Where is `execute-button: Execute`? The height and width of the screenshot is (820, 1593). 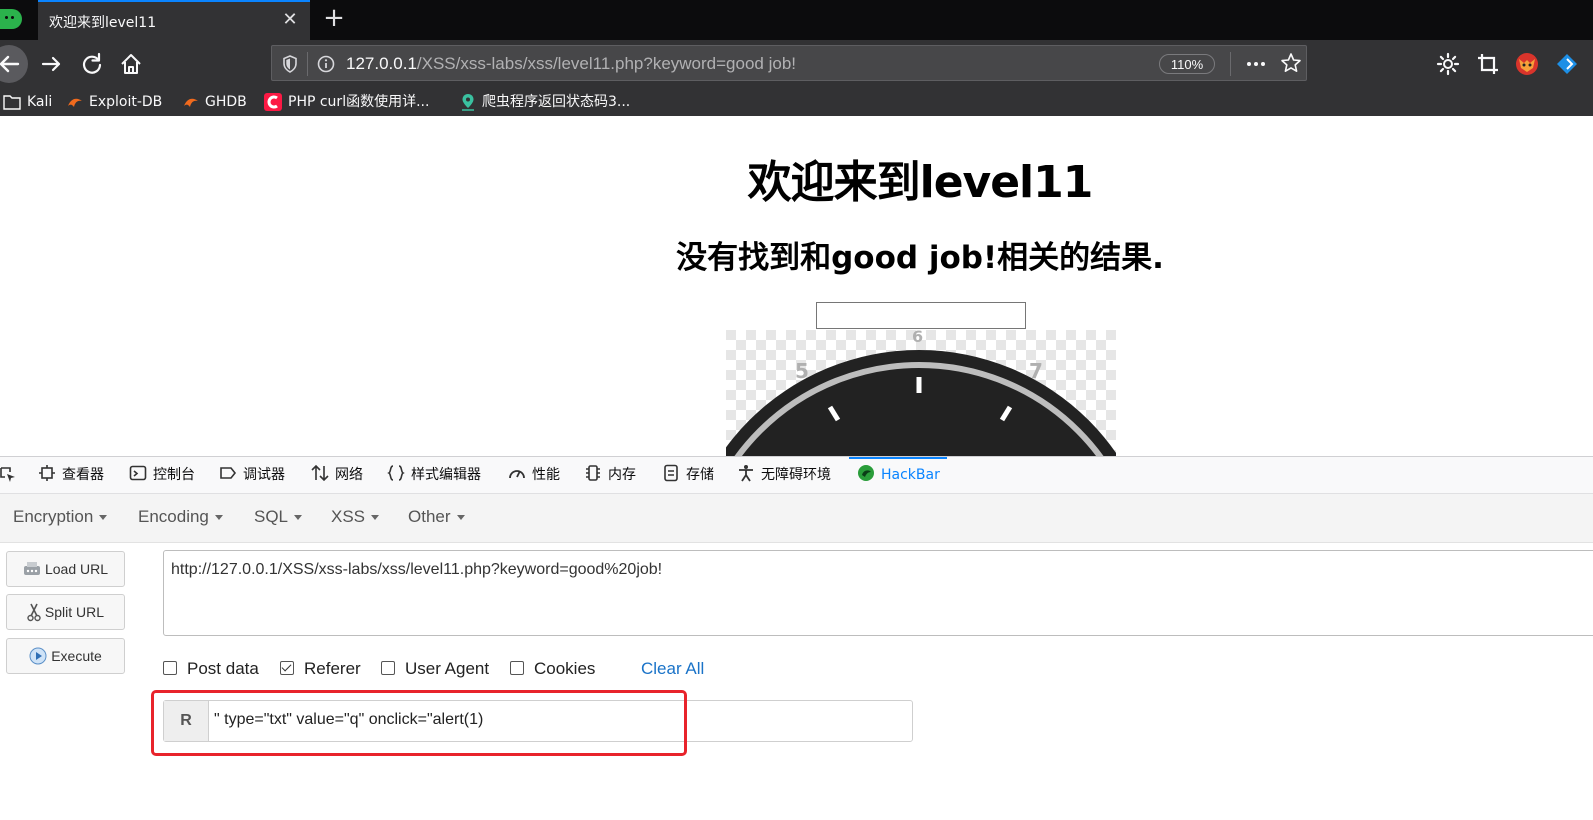
execute-button: Execute is located at coordinates (65, 656).